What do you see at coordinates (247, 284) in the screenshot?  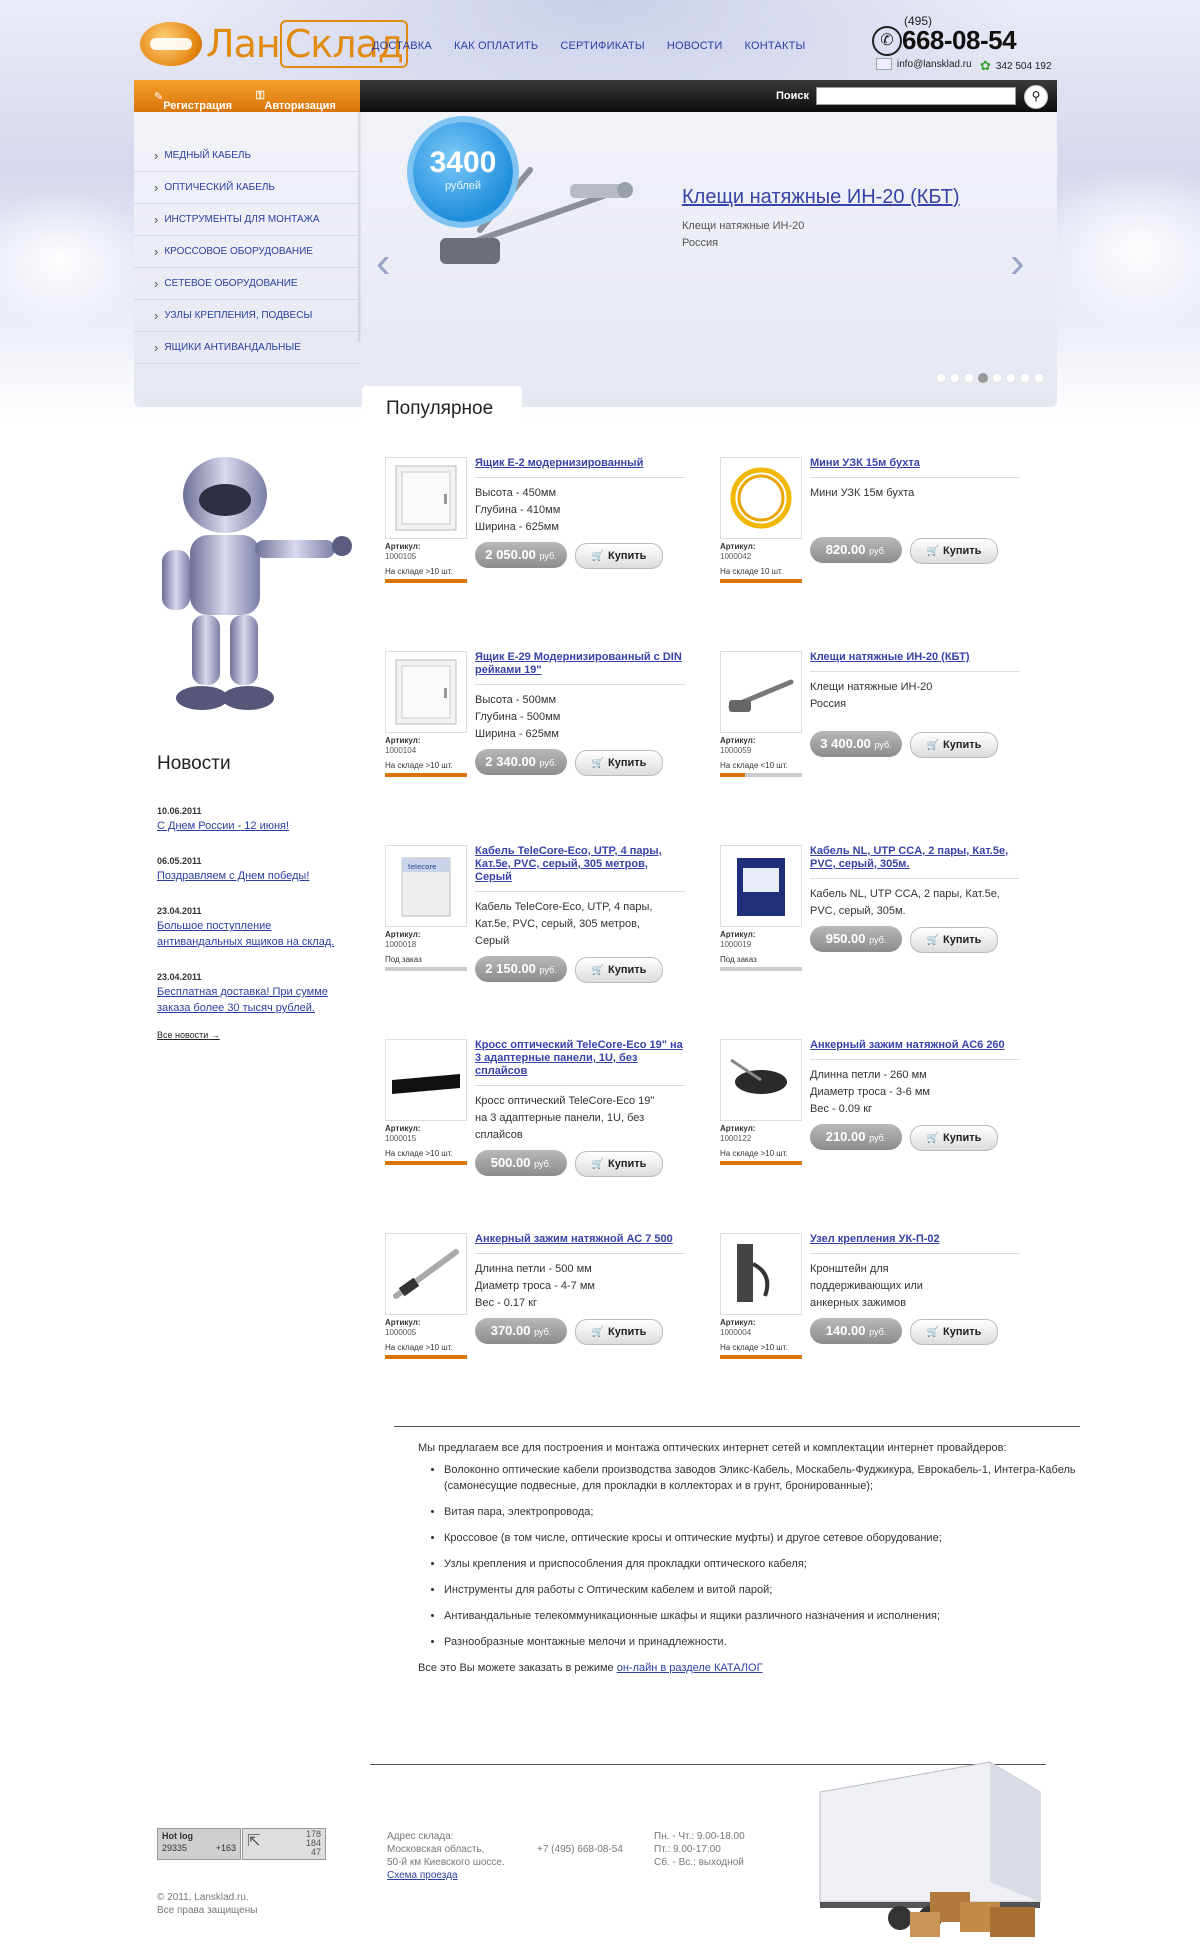 I see `catalog-item-network-equipment: СЕТЕВОЕ ОБОРУДОВАНИЕ` at bounding box center [247, 284].